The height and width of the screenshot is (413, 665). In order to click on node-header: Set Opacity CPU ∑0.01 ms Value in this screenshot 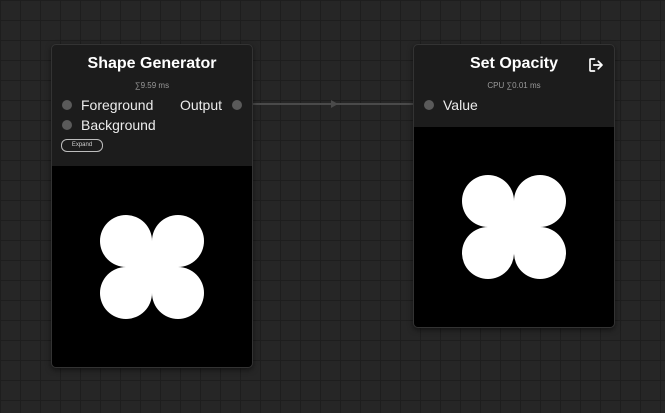, I will do `click(514, 85)`.